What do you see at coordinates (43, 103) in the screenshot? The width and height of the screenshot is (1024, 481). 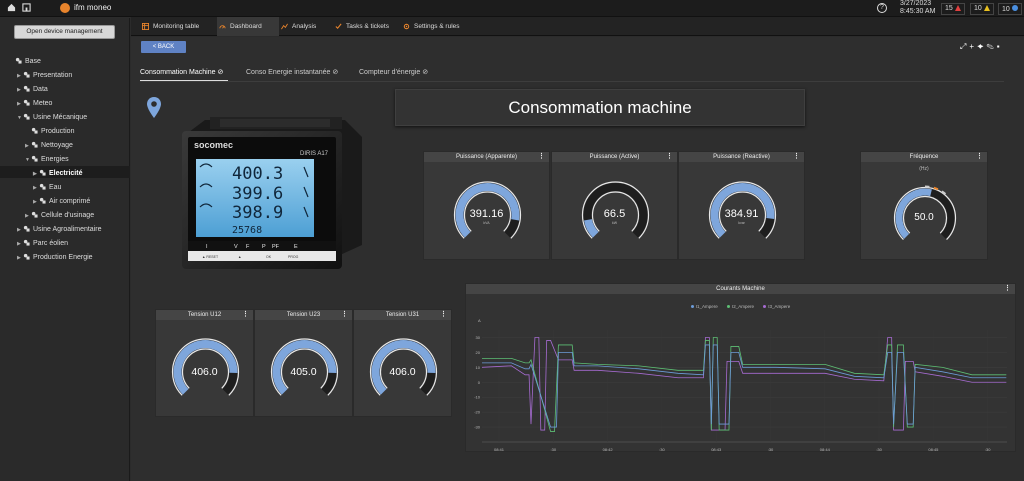 I see `tree-item-label: Meteo` at bounding box center [43, 103].